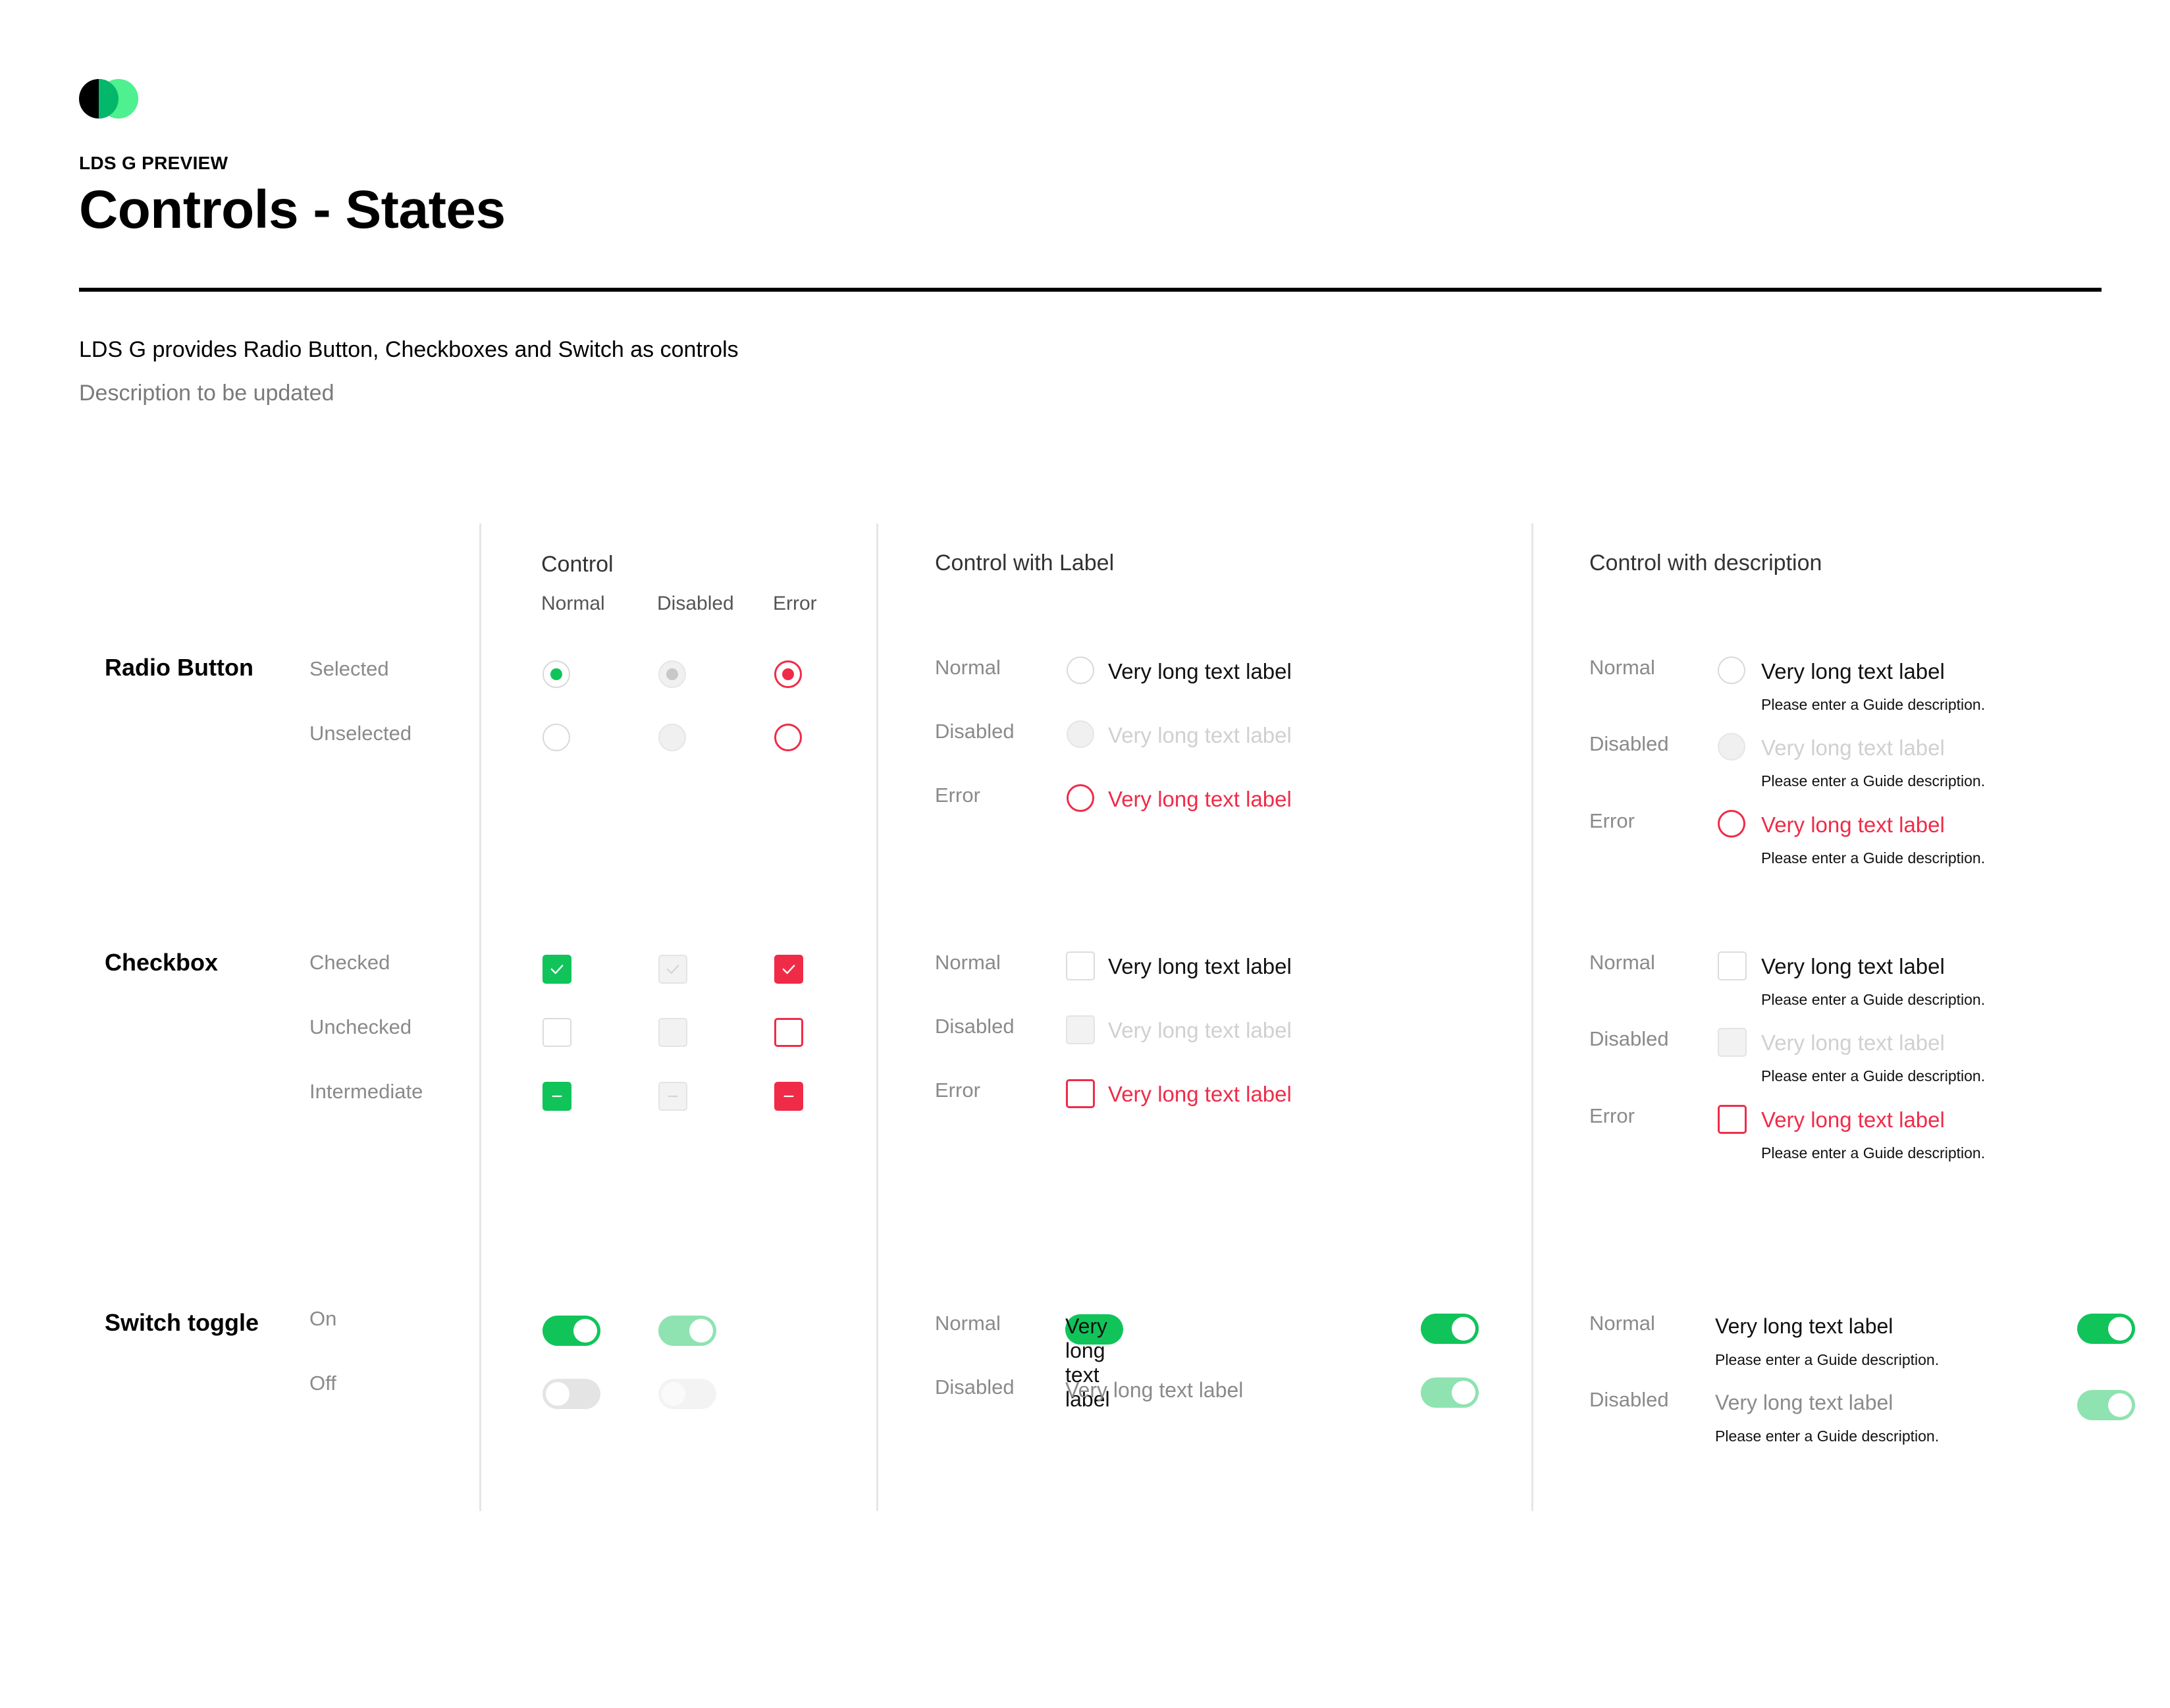 The width and height of the screenshot is (2170, 1708). What do you see at coordinates (292, 210) in the screenshot?
I see `page-title: Controls - States` at bounding box center [292, 210].